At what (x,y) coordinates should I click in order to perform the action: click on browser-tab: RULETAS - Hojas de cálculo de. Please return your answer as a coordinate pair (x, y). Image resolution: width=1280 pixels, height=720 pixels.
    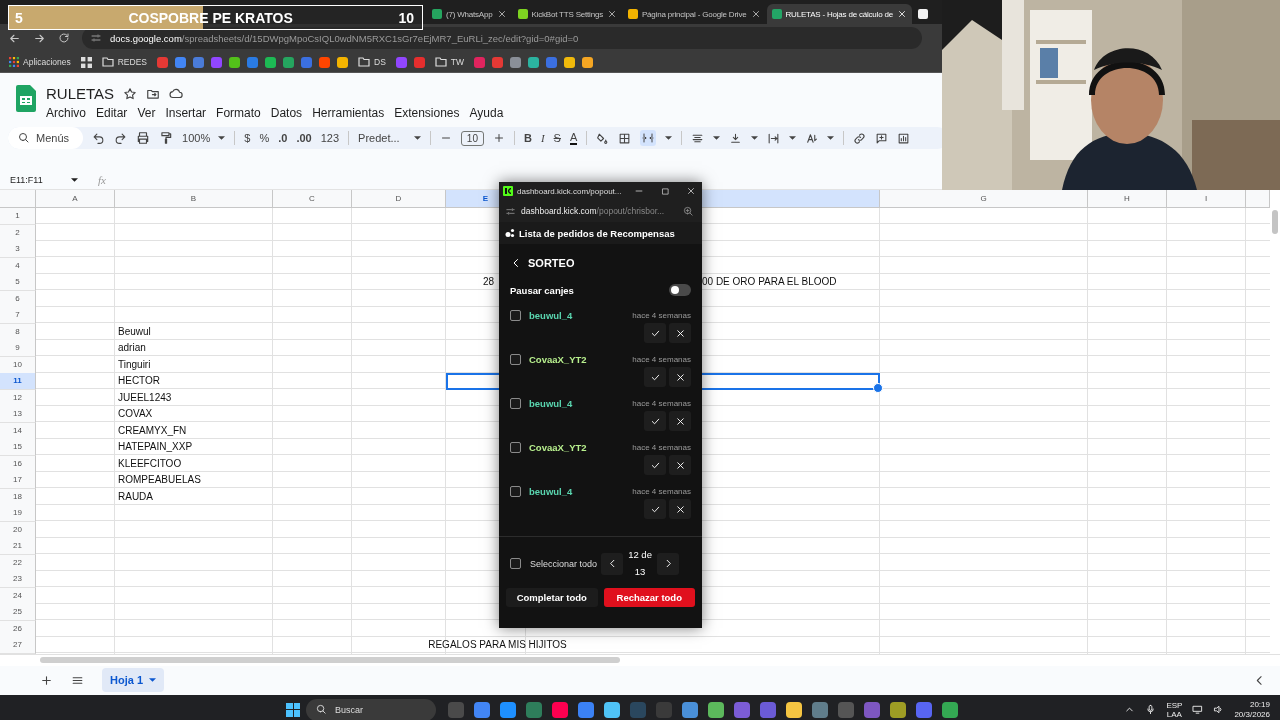
    Looking at the image, I should click on (839, 14).